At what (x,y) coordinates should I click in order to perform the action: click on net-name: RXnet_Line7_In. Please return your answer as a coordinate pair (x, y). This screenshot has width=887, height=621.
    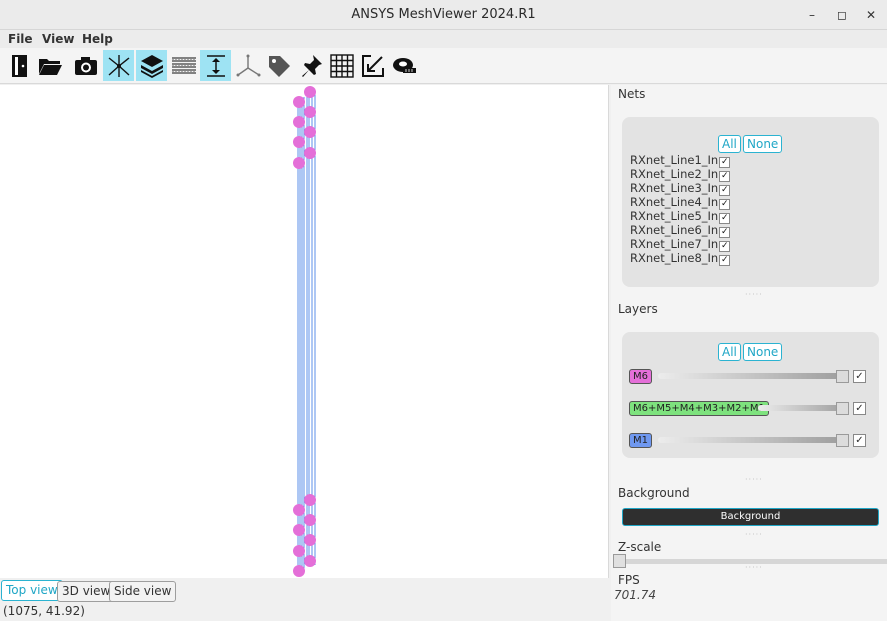
    Looking at the image, I should click on (674, 244).